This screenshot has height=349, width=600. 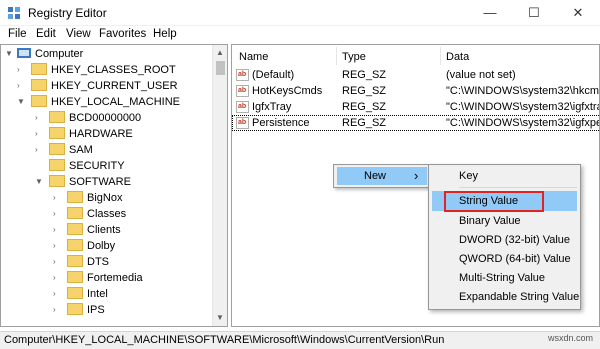 What do you see at coordinates (80, 166) in the screenshot?
I see `tree-item: SECURITY` at bounding box center [80, 166].